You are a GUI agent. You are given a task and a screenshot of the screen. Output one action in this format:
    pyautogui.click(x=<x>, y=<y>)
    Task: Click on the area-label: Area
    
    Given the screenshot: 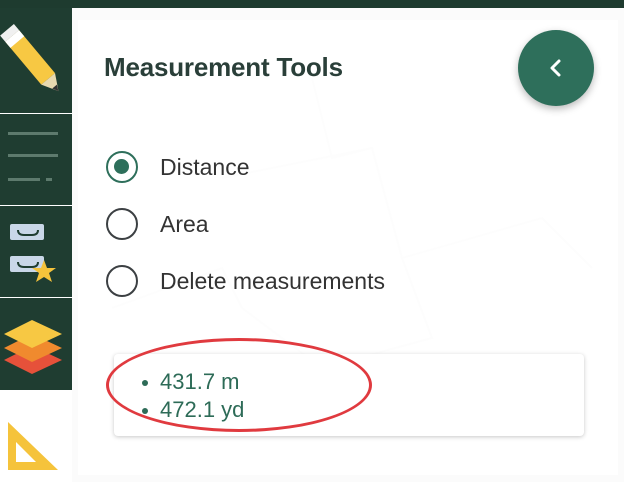 What is the action you would take?
    pyautogui.click(x=184, y=223)
    